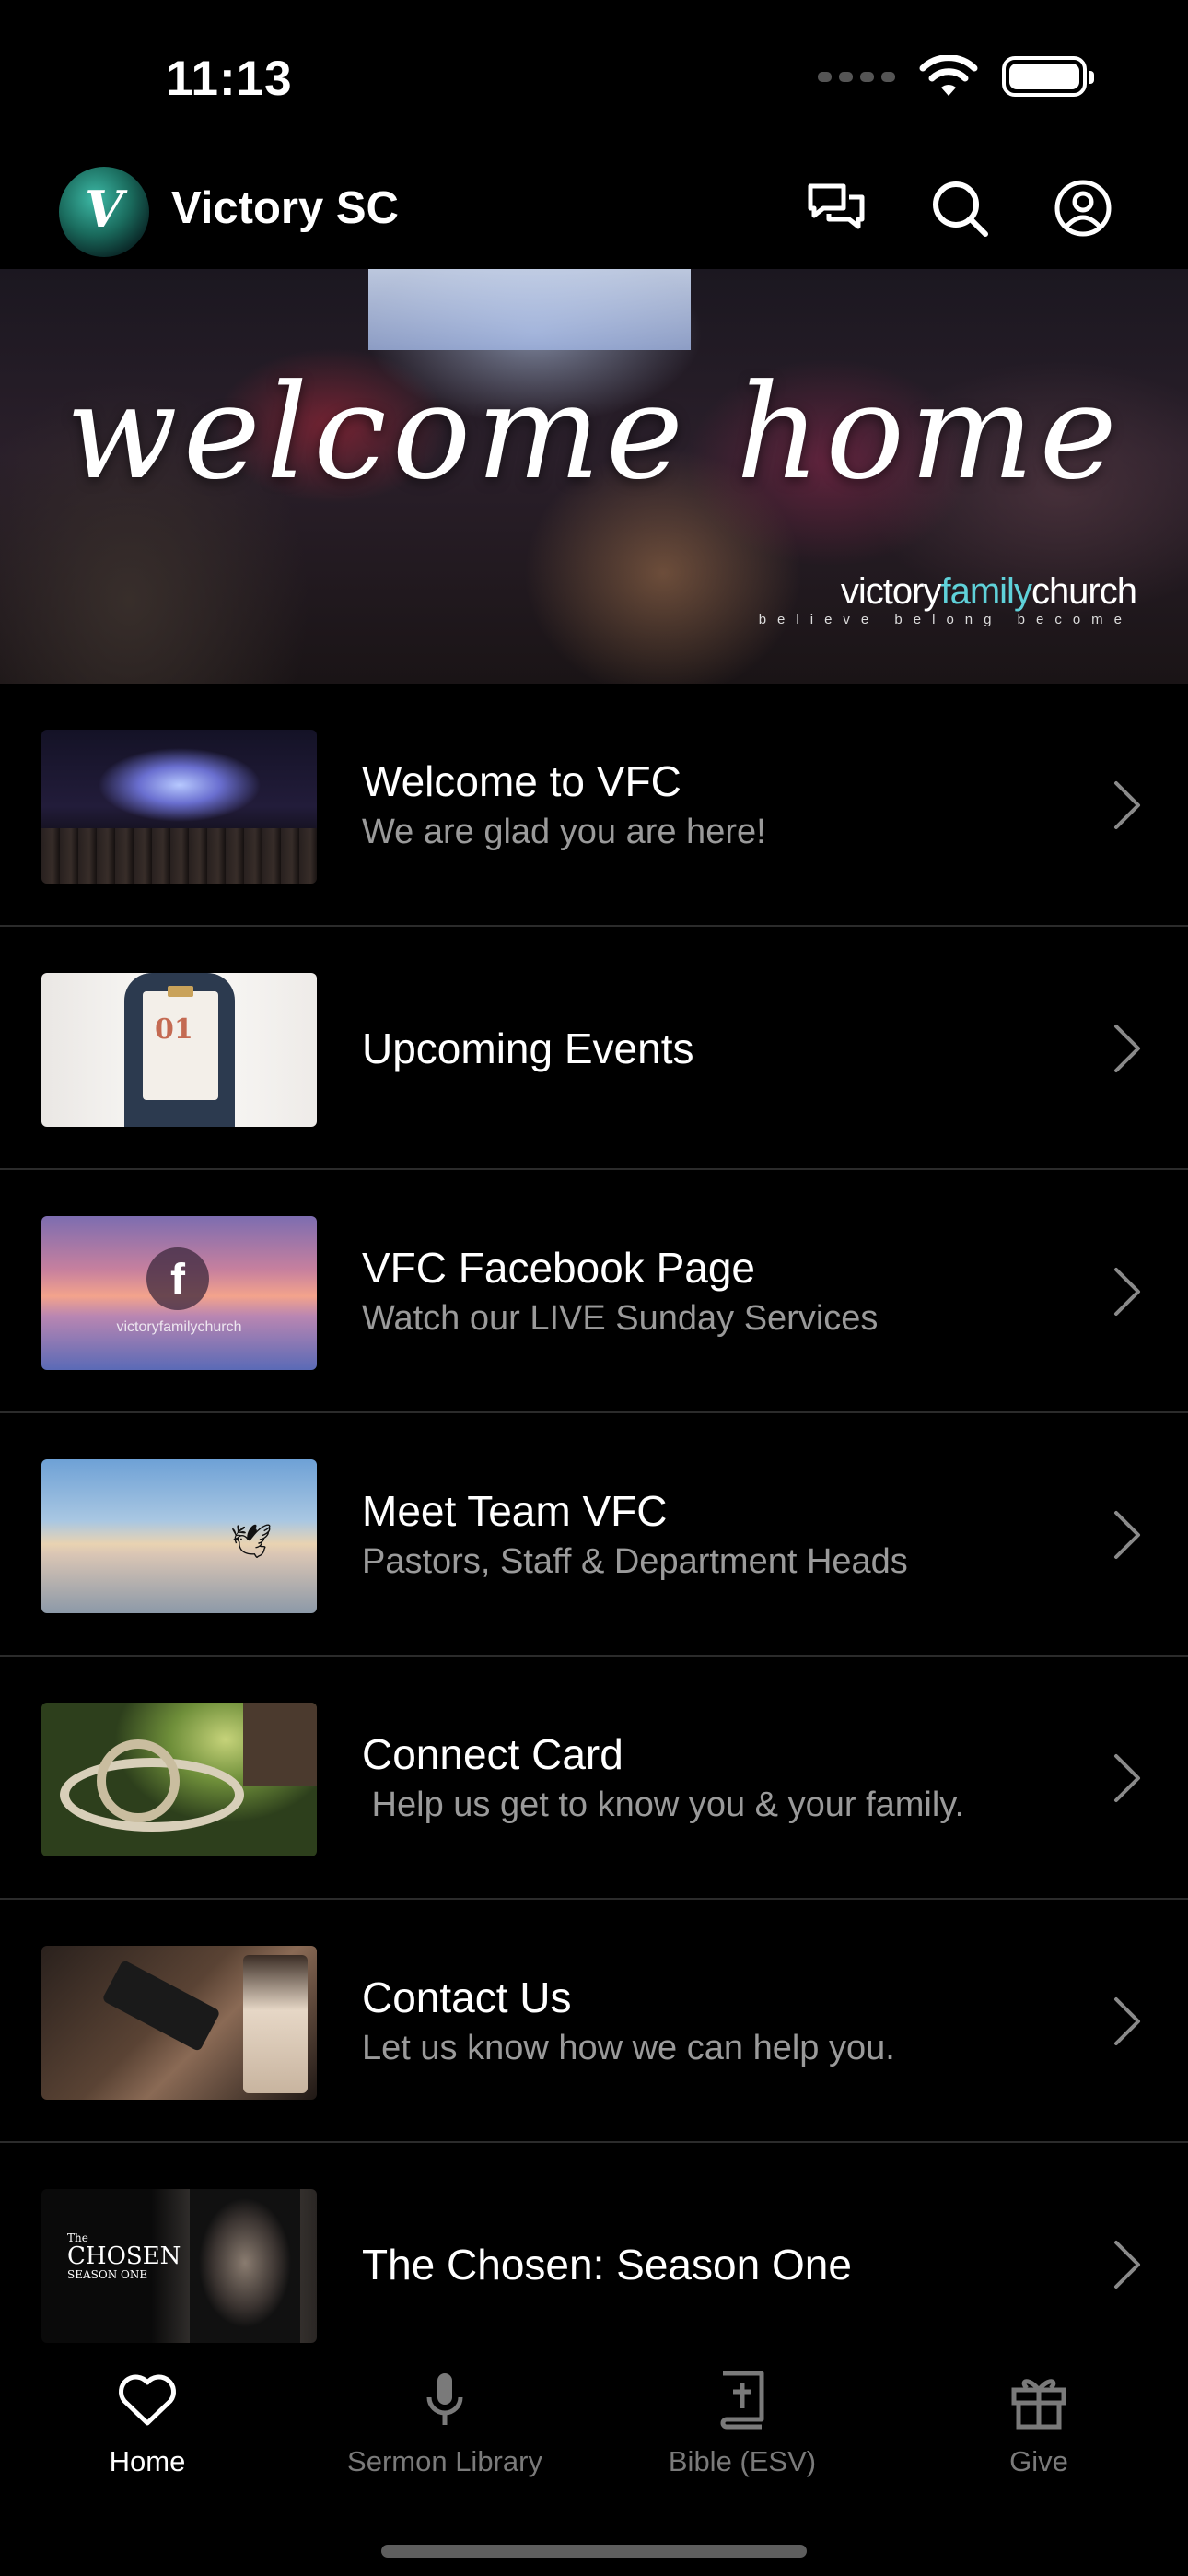 This screenshot has height=2576, width=1188. Describe the element at coordinates (179, 1327) in the screenshot. I see `facebook-thumb-caption: victoryfamilychurch` at that location.